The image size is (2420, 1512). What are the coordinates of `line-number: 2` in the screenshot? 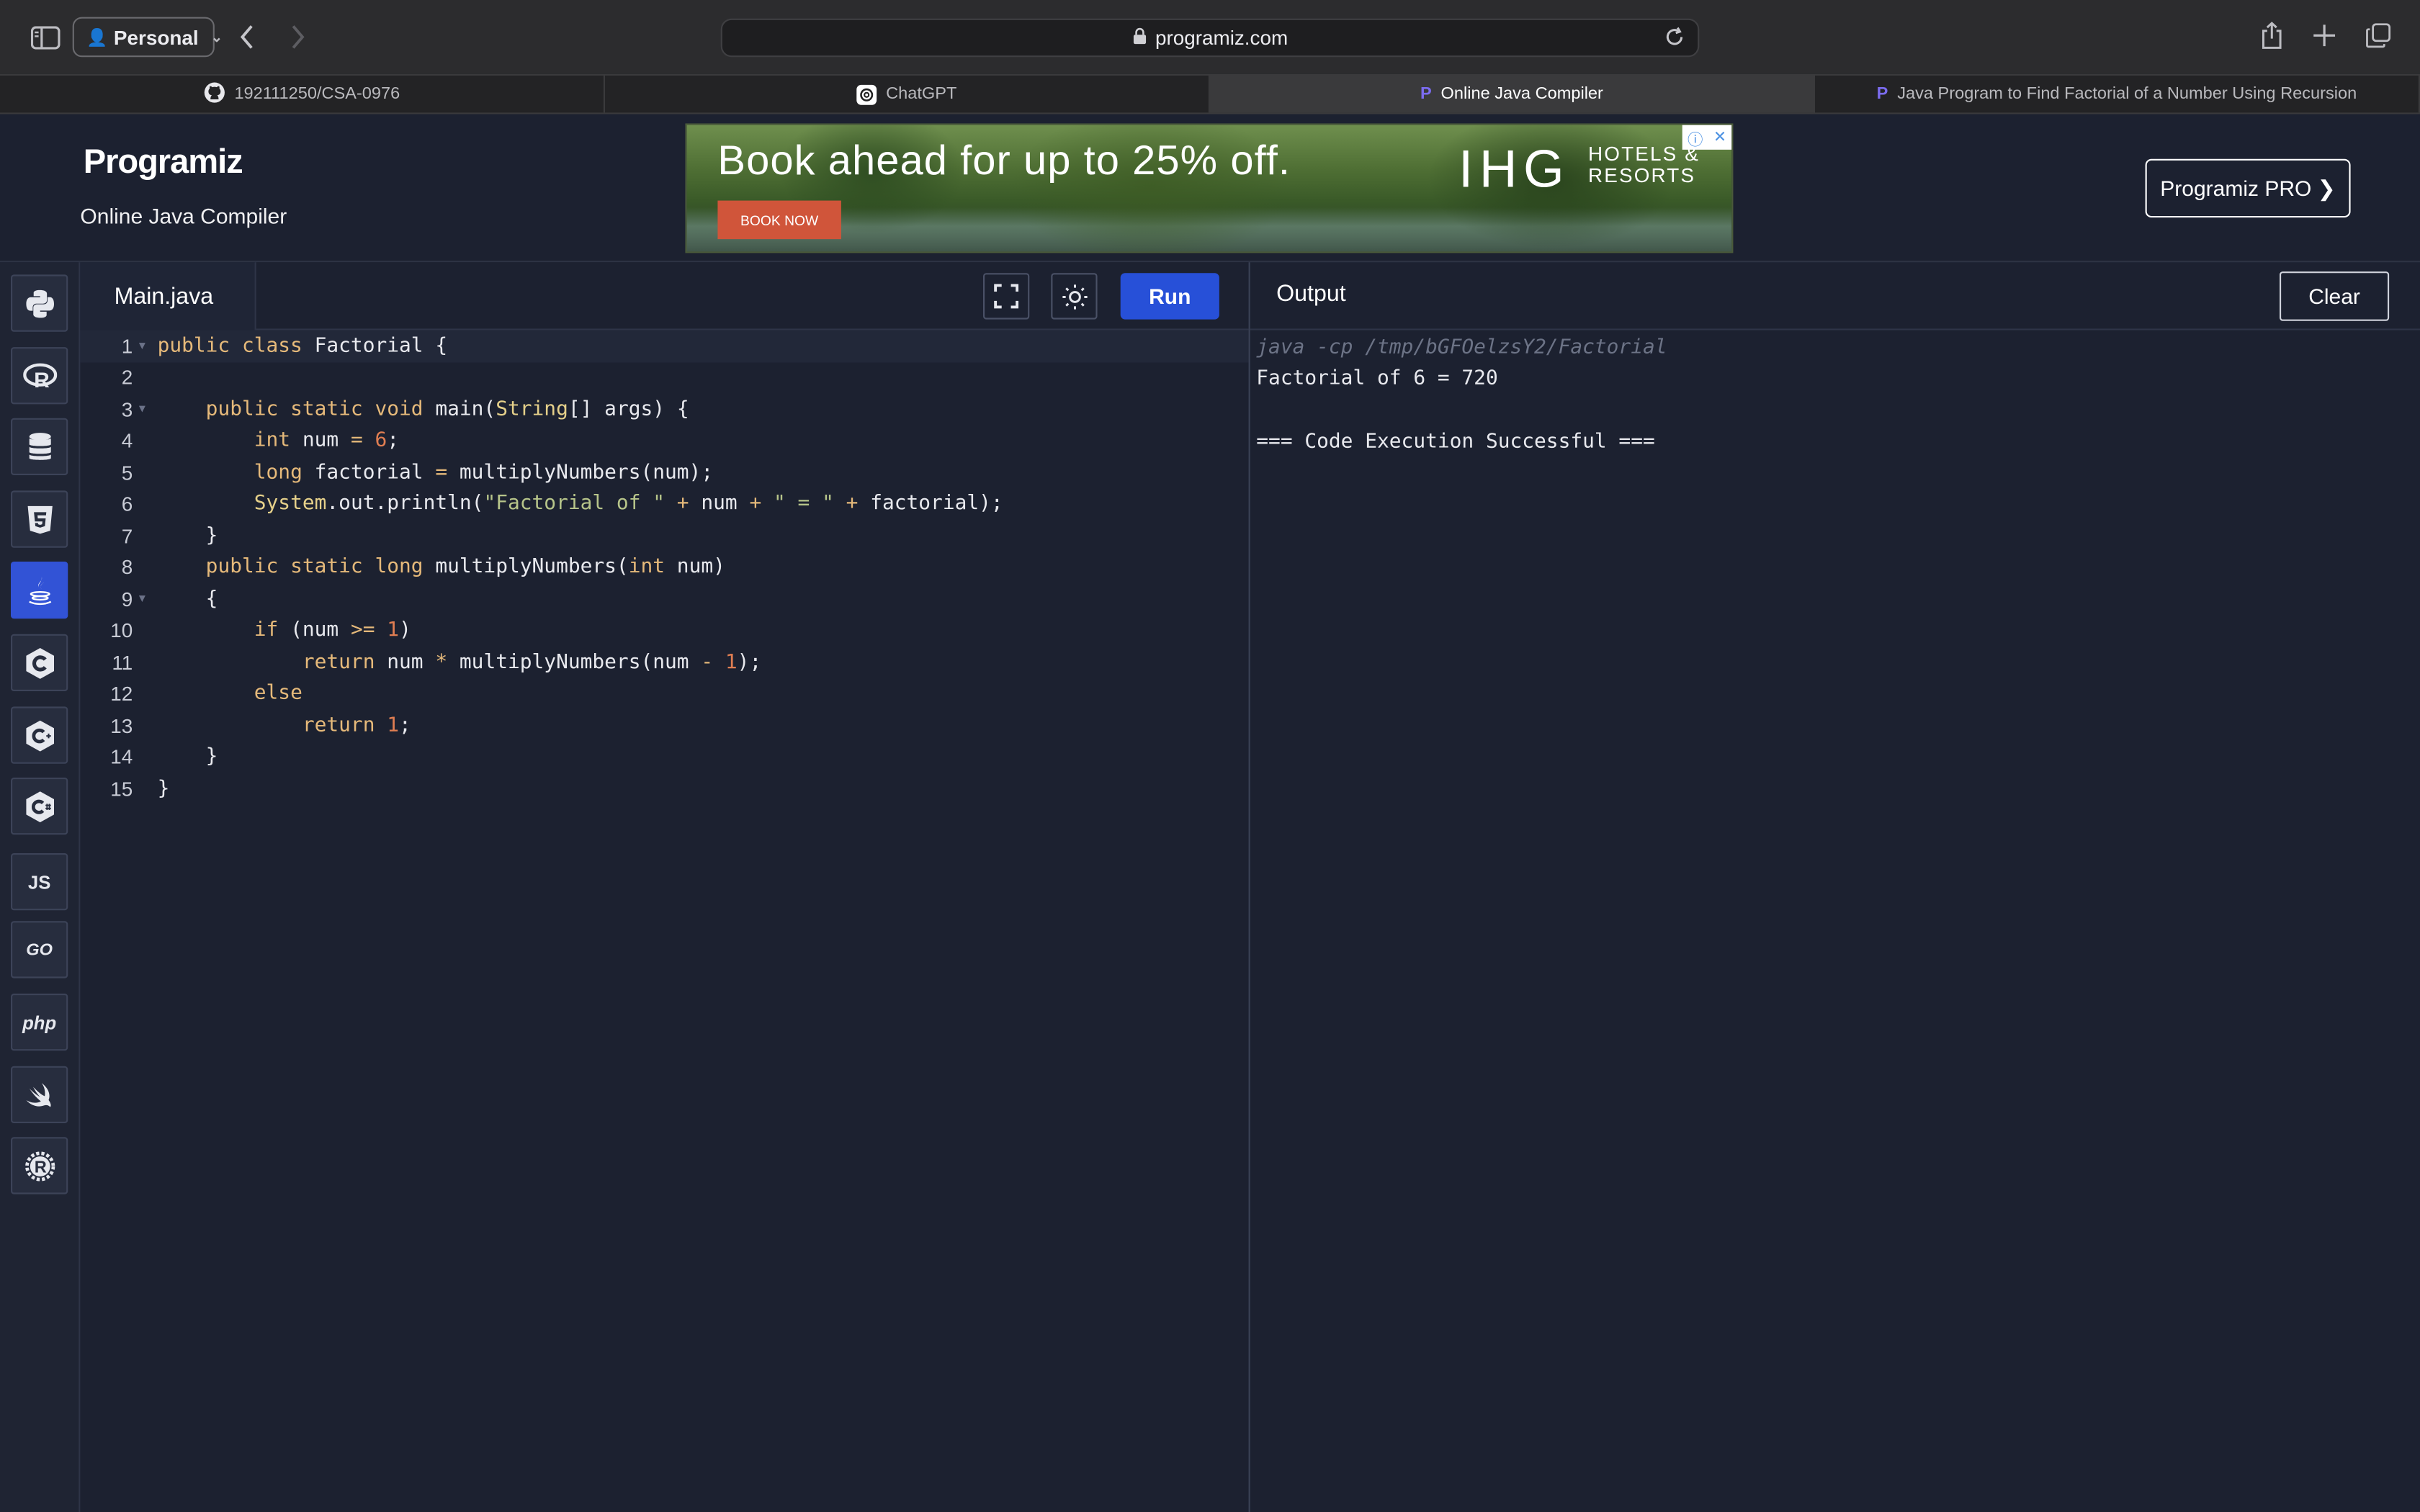 It's located at (127, 378).